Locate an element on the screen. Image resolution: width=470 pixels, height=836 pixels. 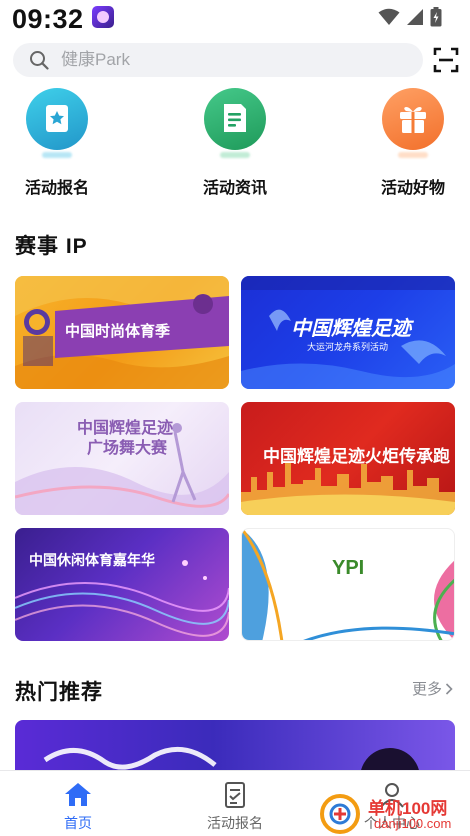
signal-icon is located at coordinates (415, 17).